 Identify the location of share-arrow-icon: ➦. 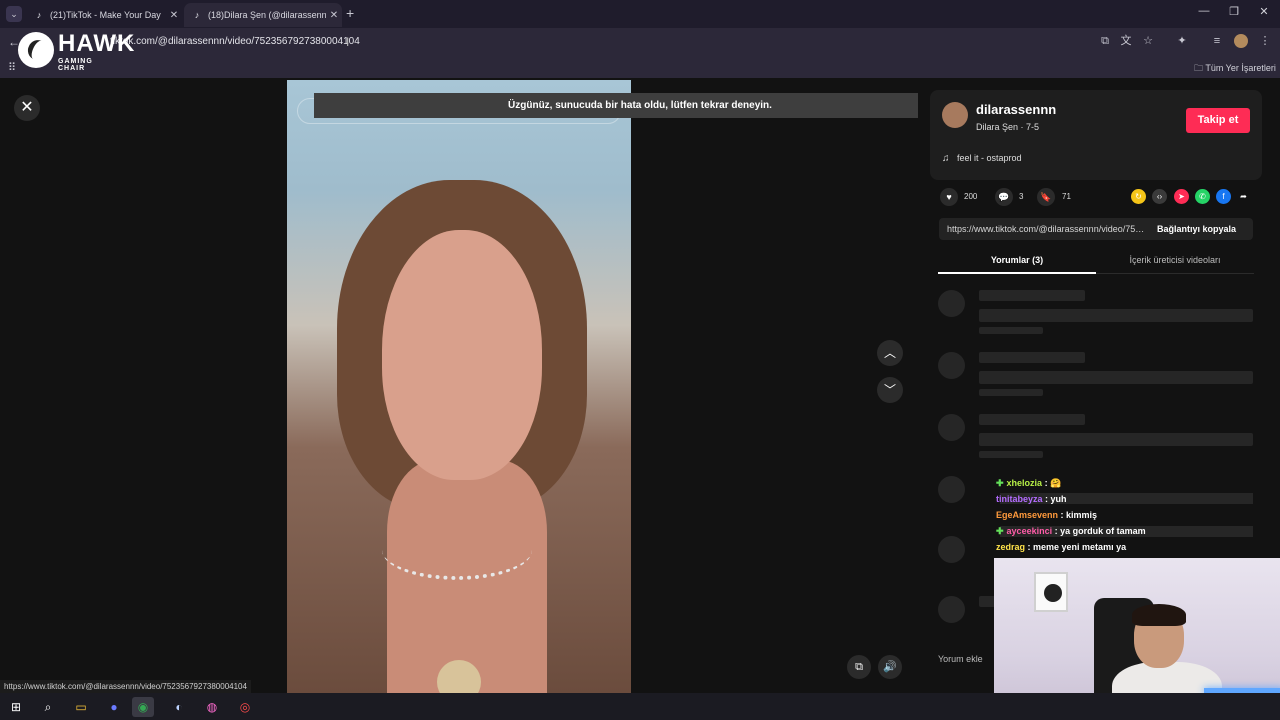
(1243, 196).